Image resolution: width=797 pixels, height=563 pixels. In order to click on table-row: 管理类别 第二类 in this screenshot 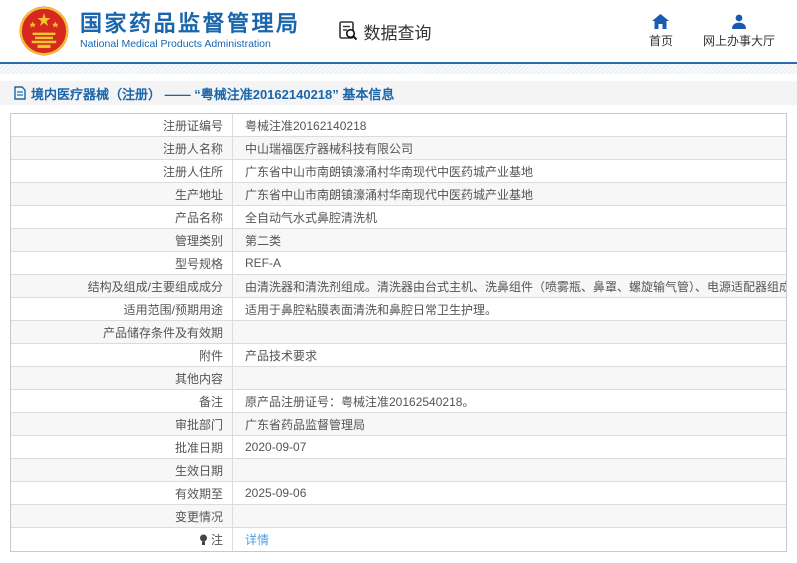, I will do `click(398, 240)`.